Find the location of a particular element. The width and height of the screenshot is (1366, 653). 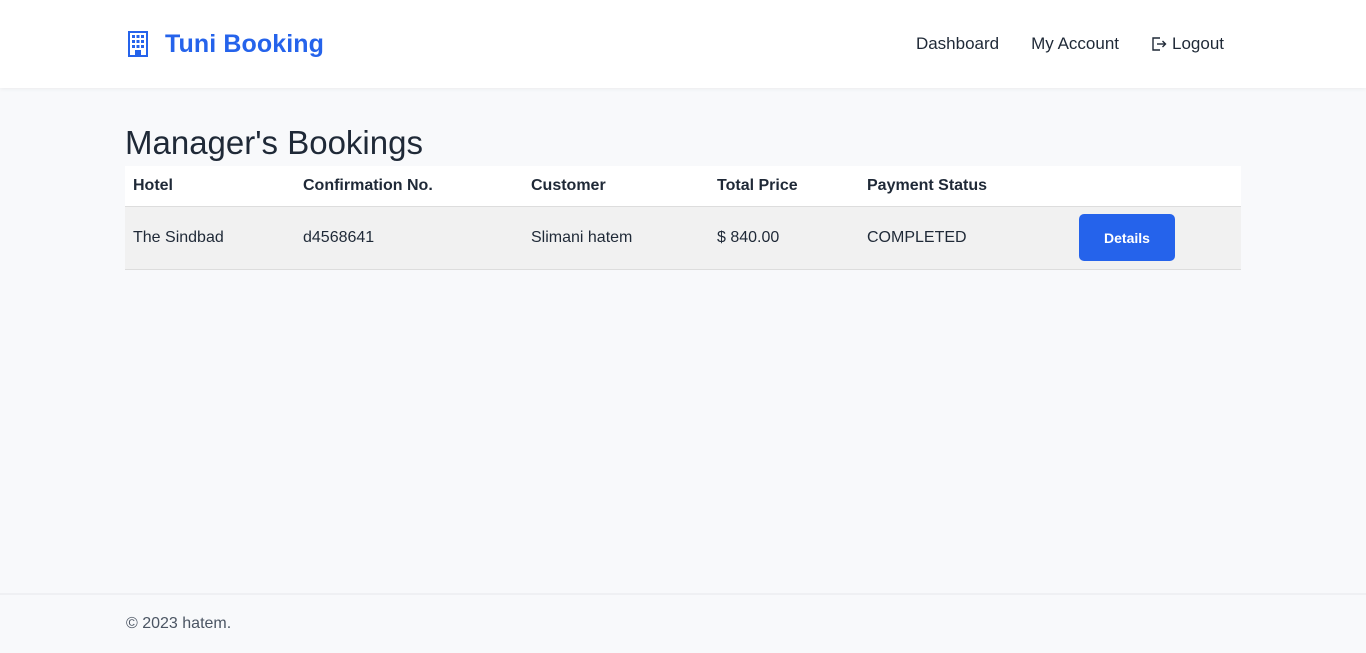

nav-dashboard-label: Dashboard is located at coordinates (957, 43).